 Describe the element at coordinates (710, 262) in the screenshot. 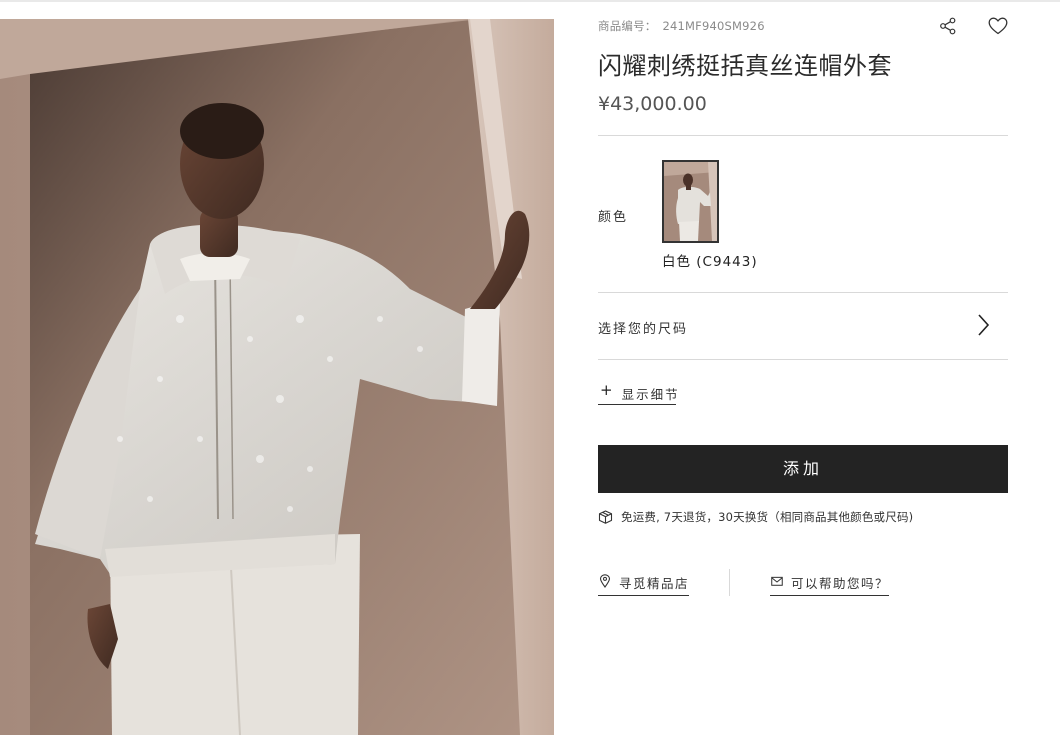

I see `selected-color-name: 白色 (C9443)` at that location.